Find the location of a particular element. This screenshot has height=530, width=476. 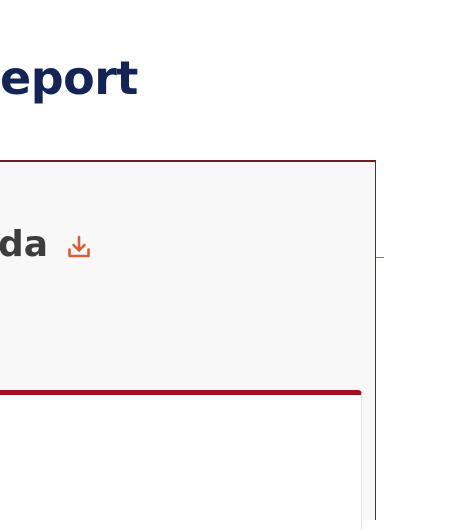

divider-line is located at coordinates (379, 257).